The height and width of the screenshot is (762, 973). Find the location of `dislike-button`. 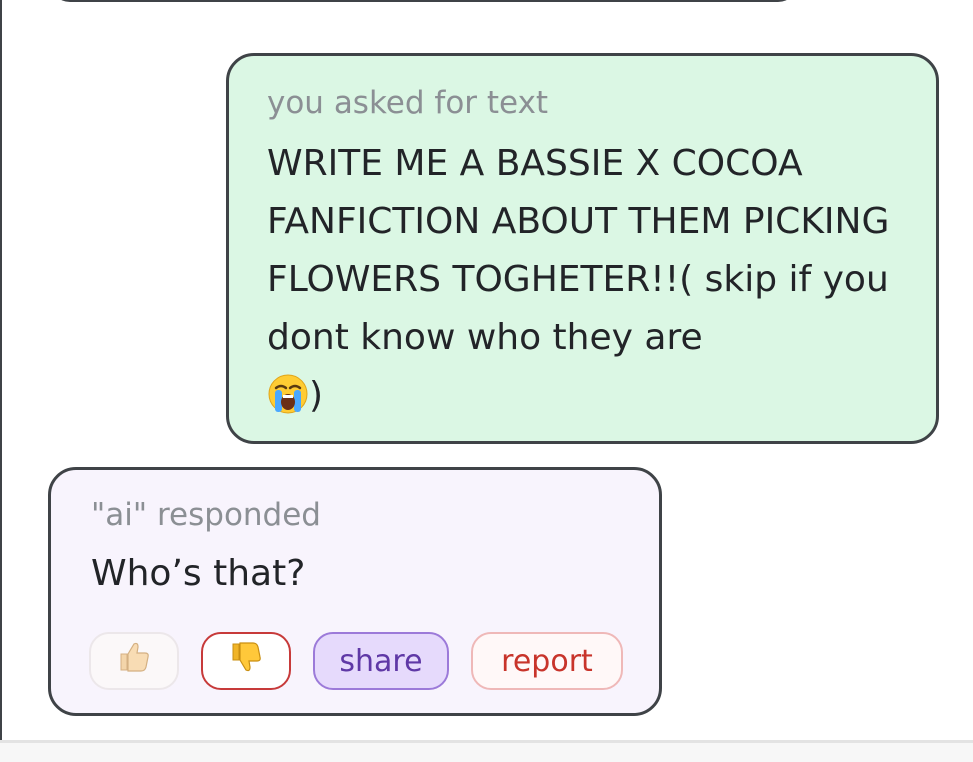

dislike-button is located at coordinates (246, 661).